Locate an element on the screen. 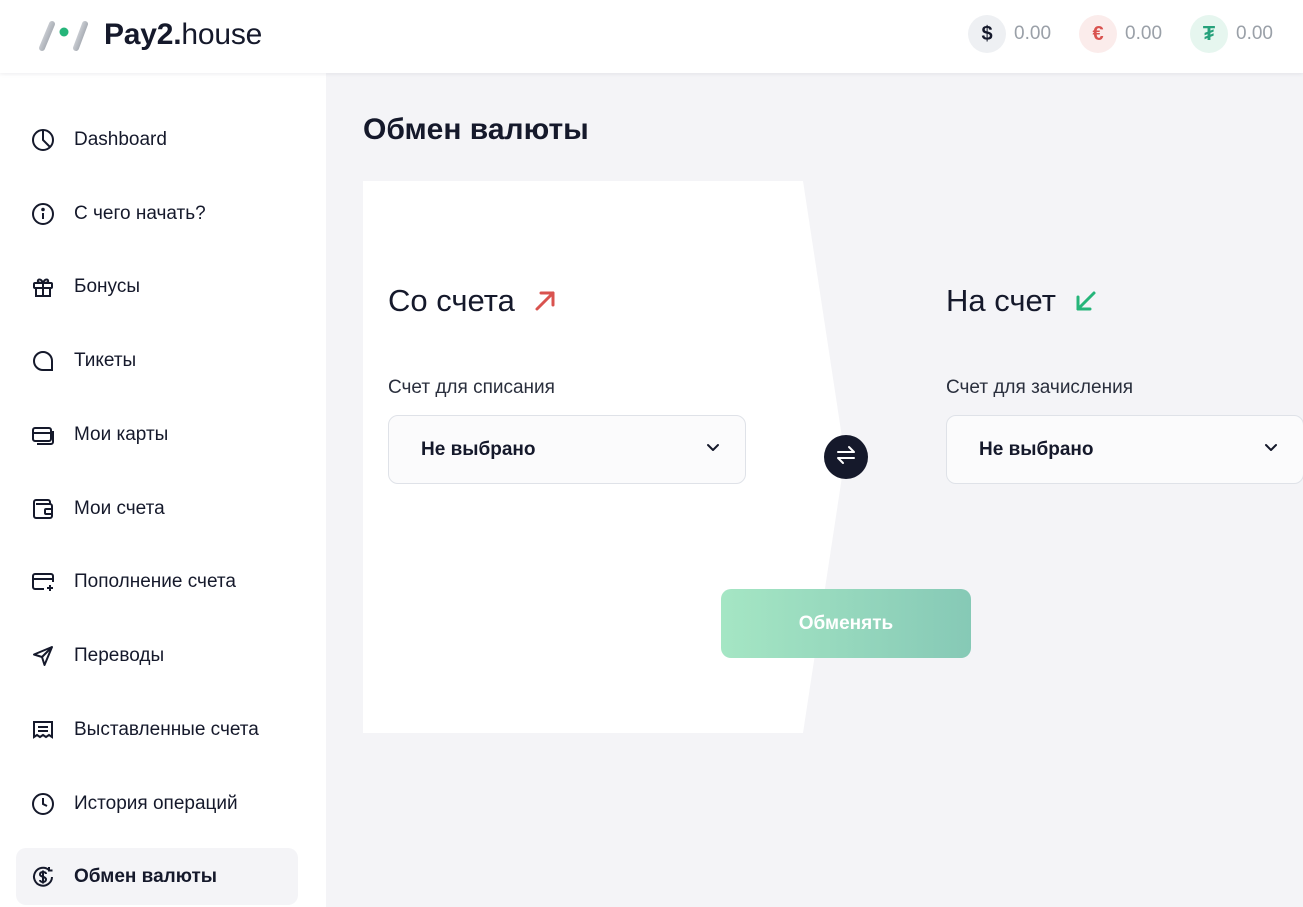 The width and height of the screenshot is (1303, 907). top-header: Pay2.house $ 0.00 € 0.00 ₮ 0.00 is located at coordinates (651, 36).